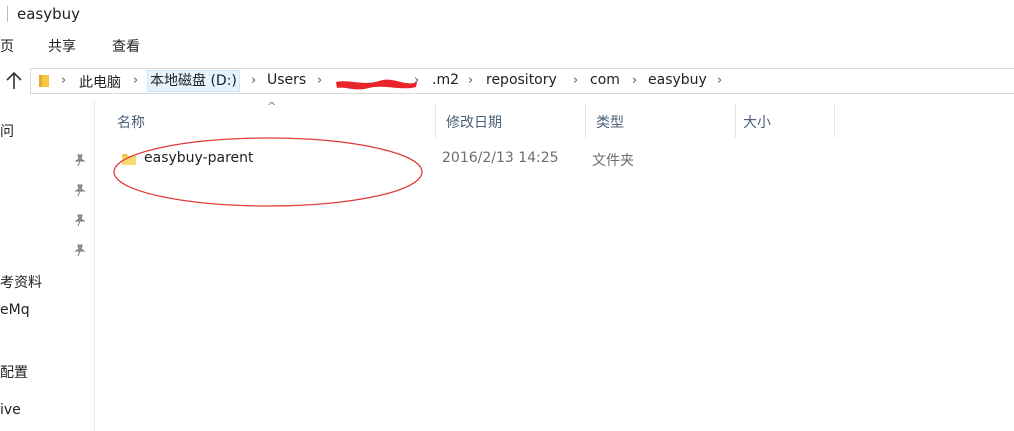  Describe the element at coordinates (199, 158) in the screenshot. I see `file-name: easybuy-parent` at that location.